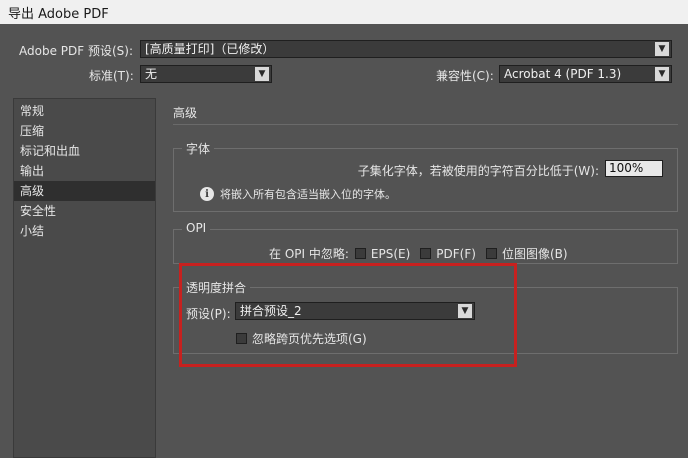 Image resolution: width=688 pixels, height=458 pixels. Describe the element at coordinates (491, 253) in the screenshot. I see `bitmap-checkbox` at that location.